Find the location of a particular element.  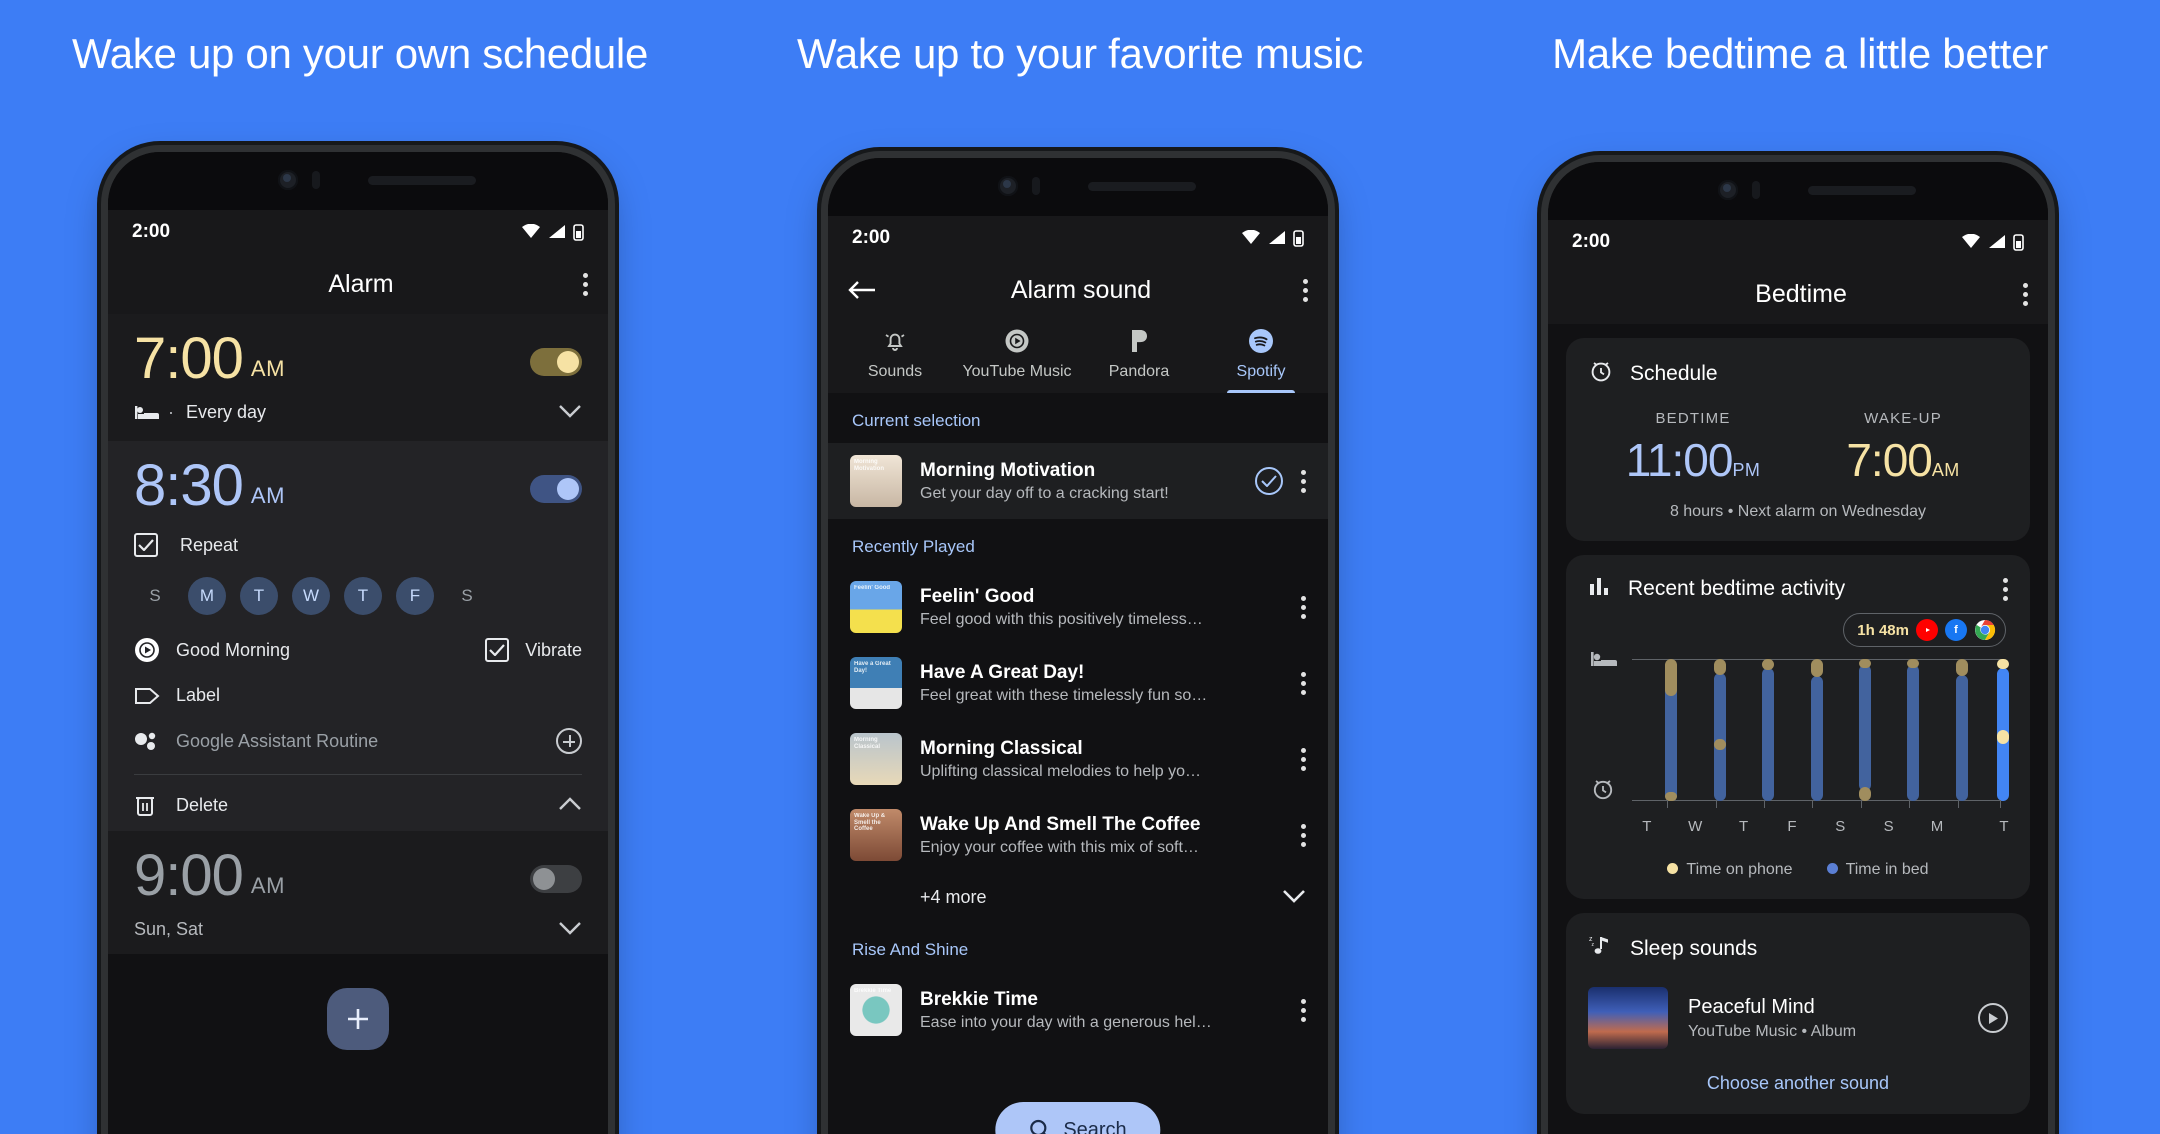

show-more-row: +4 more is located at coordinates (1078, 897).